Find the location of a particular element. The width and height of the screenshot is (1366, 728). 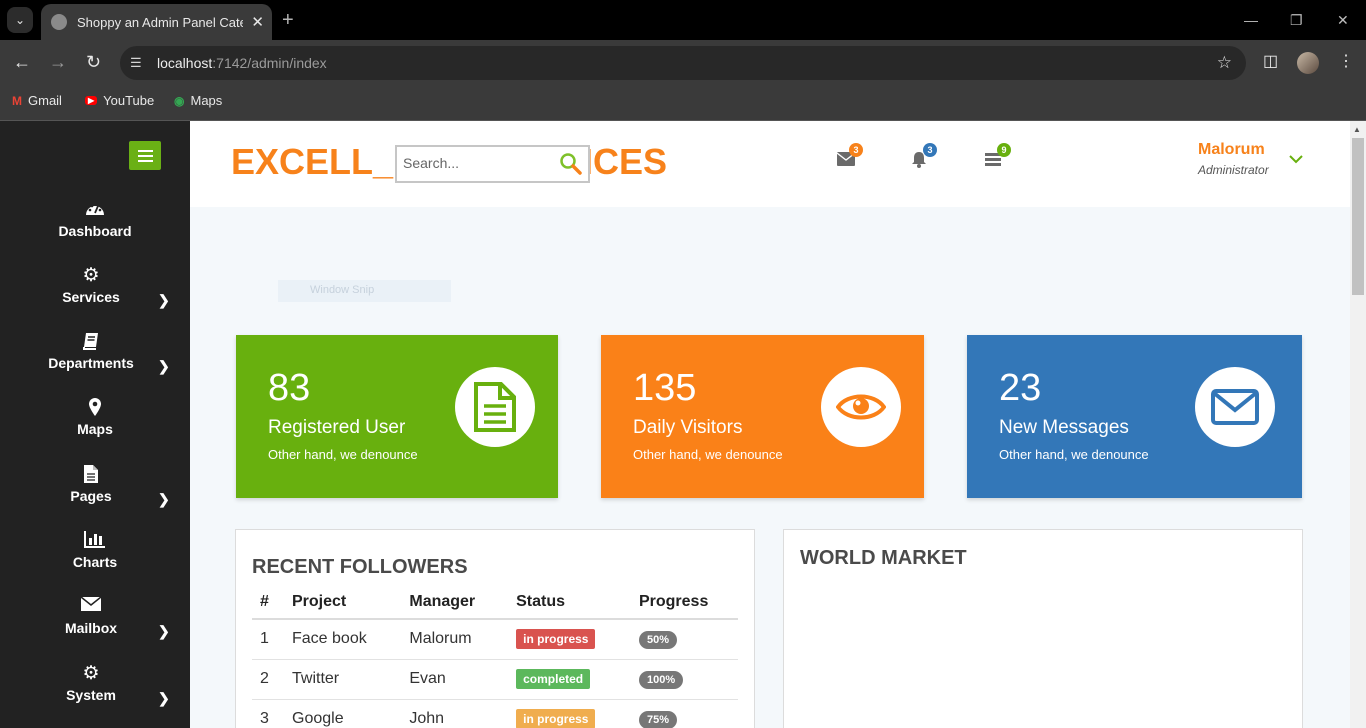

sidebar-item-charts: Charts is located at coordinates (95, 560).